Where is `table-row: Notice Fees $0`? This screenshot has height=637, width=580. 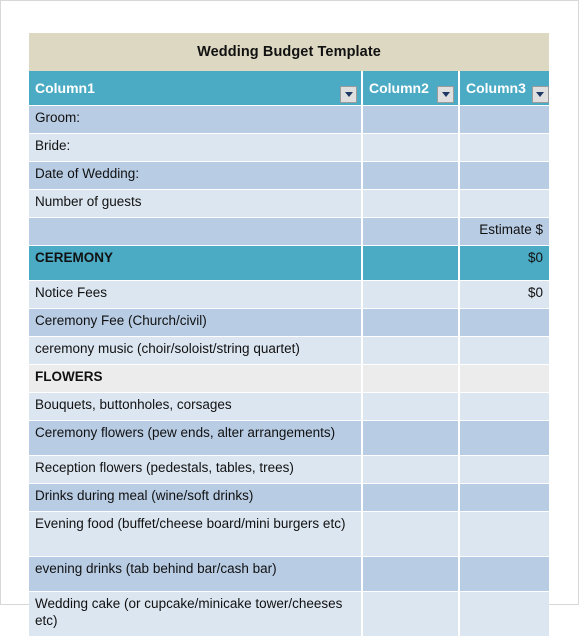 table-row: Notice Fees $0 is located at coordinates (289, 294).